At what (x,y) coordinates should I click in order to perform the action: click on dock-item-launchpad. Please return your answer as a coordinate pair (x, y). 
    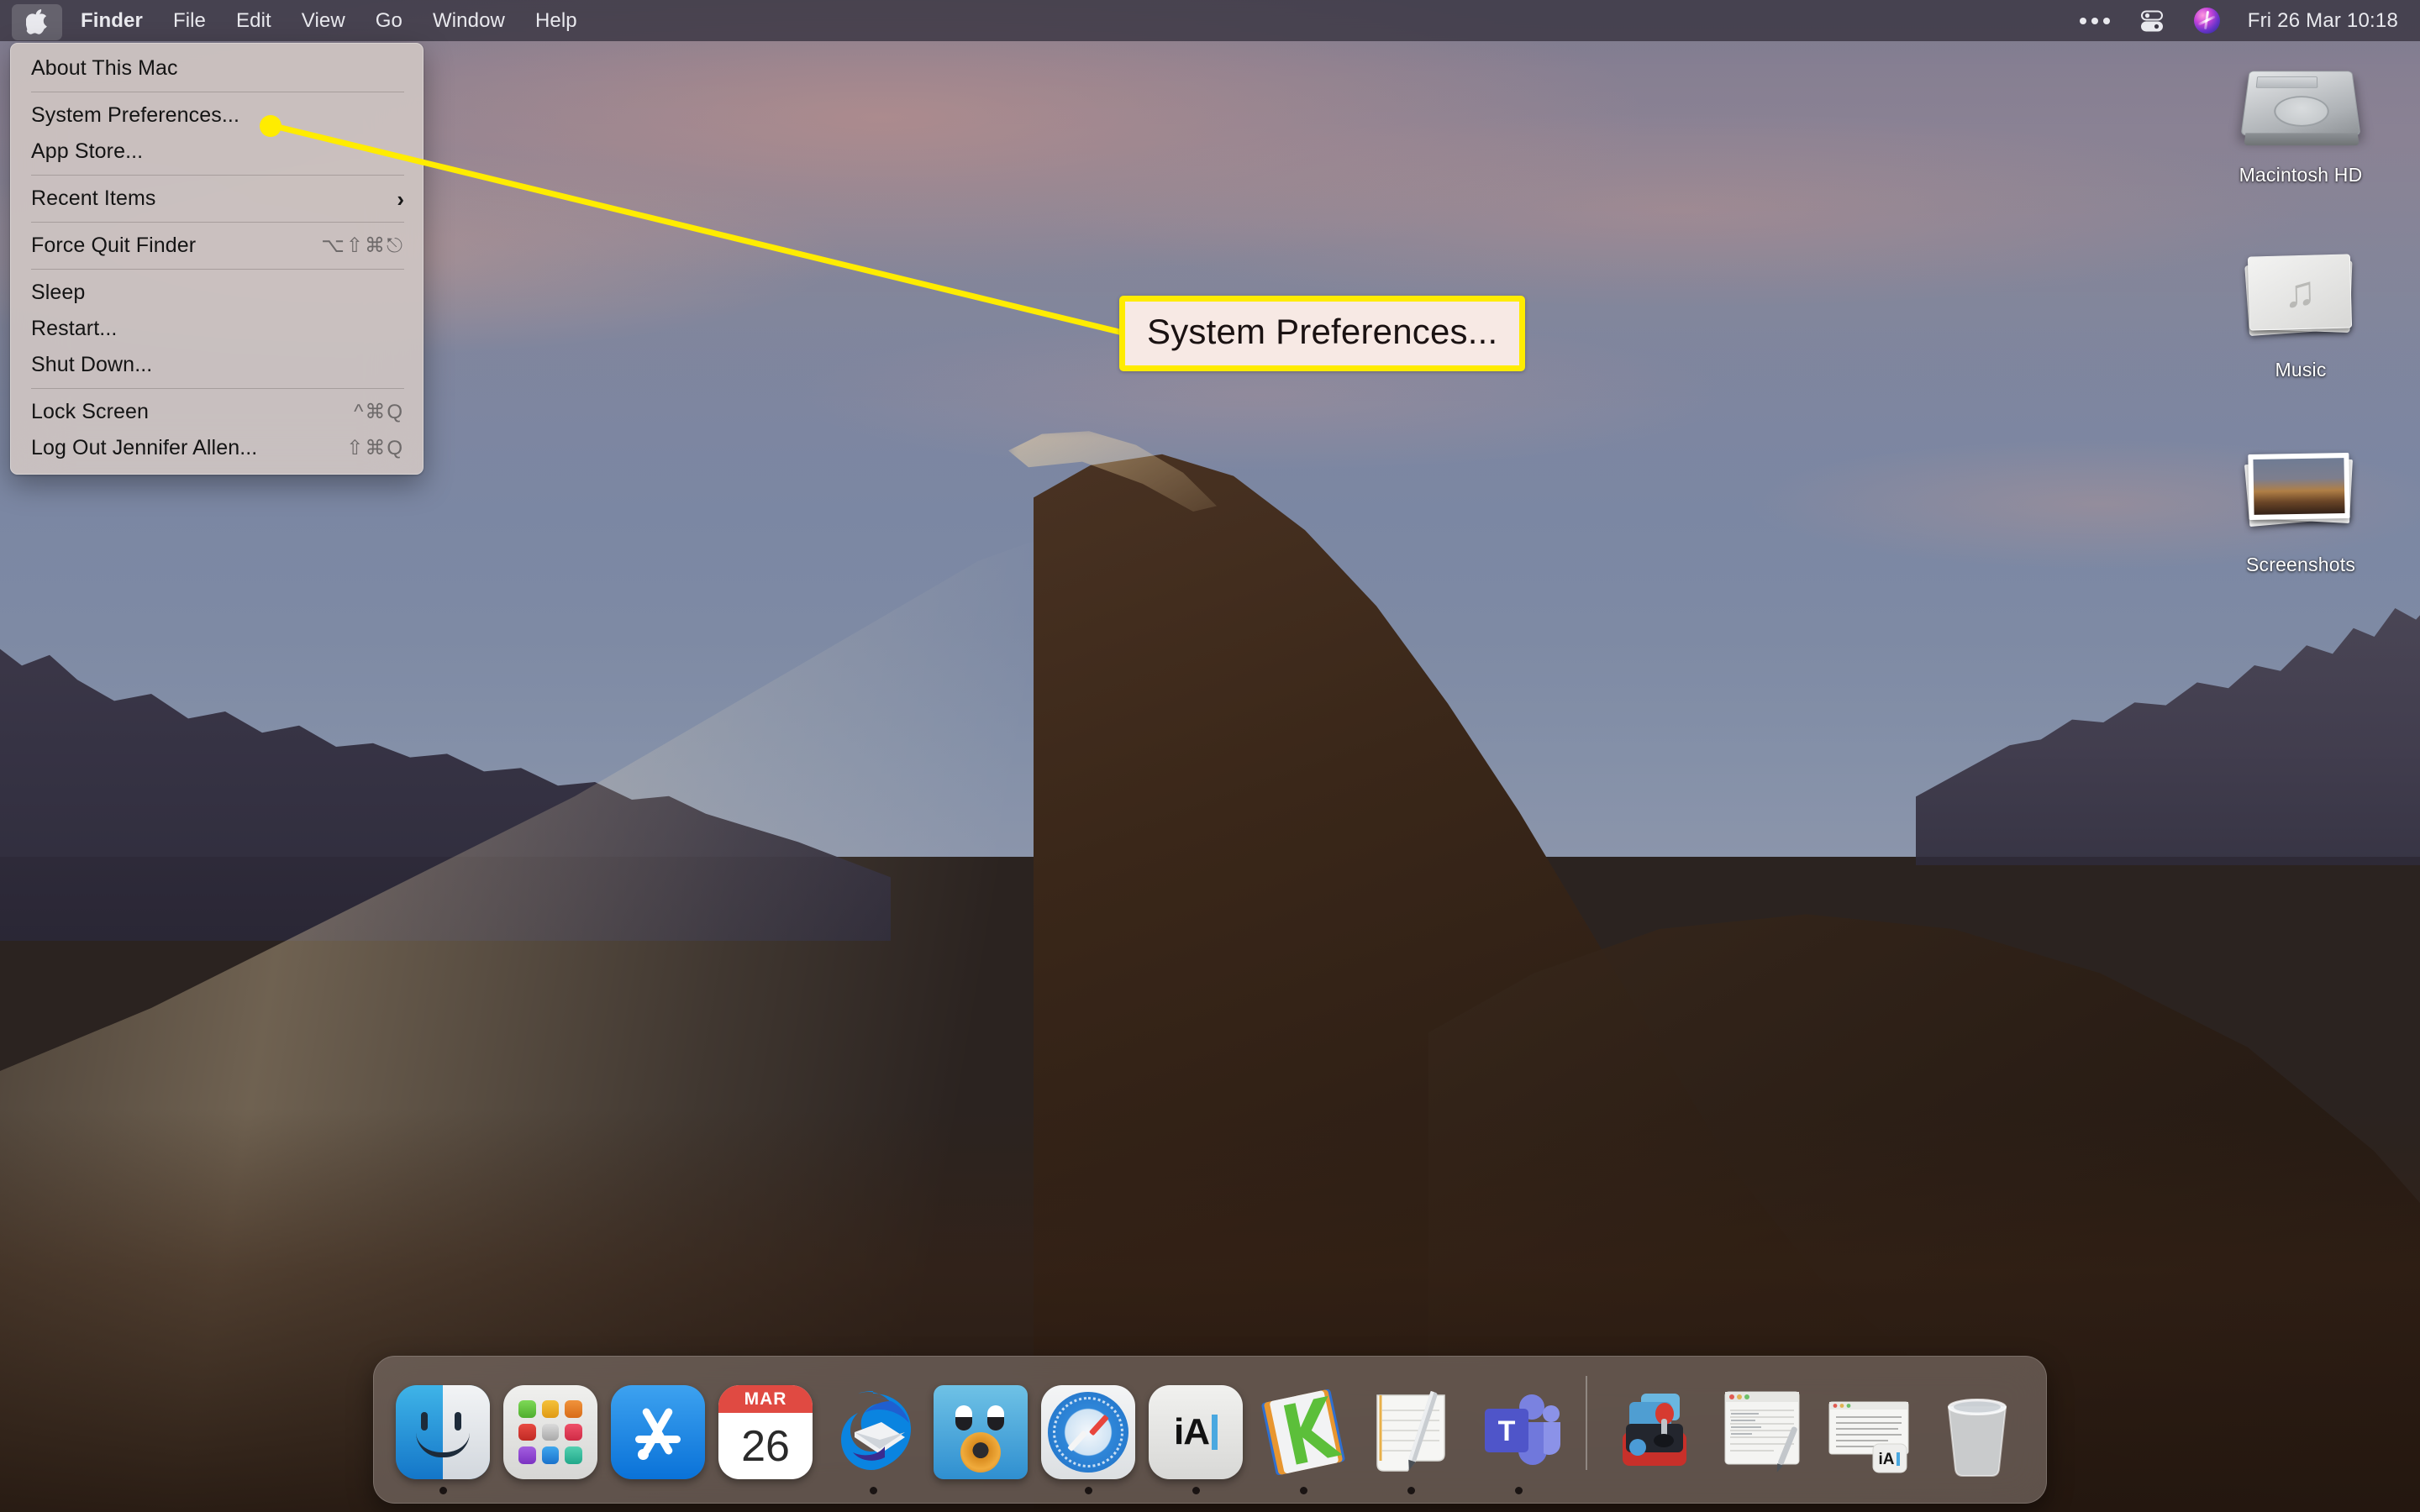
    Looking at the image, I should click on (551, 1431).